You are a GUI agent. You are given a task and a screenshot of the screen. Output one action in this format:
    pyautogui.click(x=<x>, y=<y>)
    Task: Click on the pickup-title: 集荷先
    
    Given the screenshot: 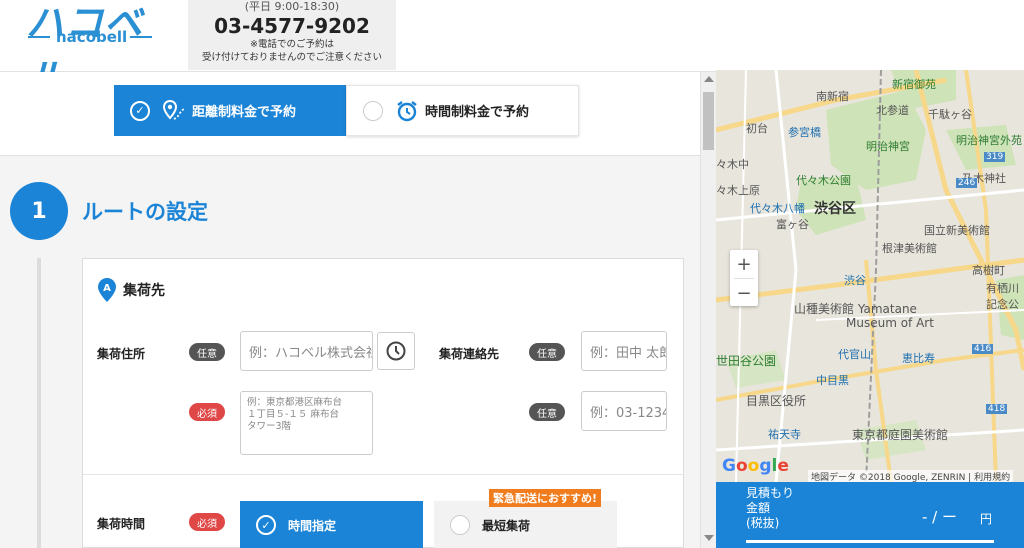 What is the action you would take?
    pyautogui.click(x=144, y=291)
    